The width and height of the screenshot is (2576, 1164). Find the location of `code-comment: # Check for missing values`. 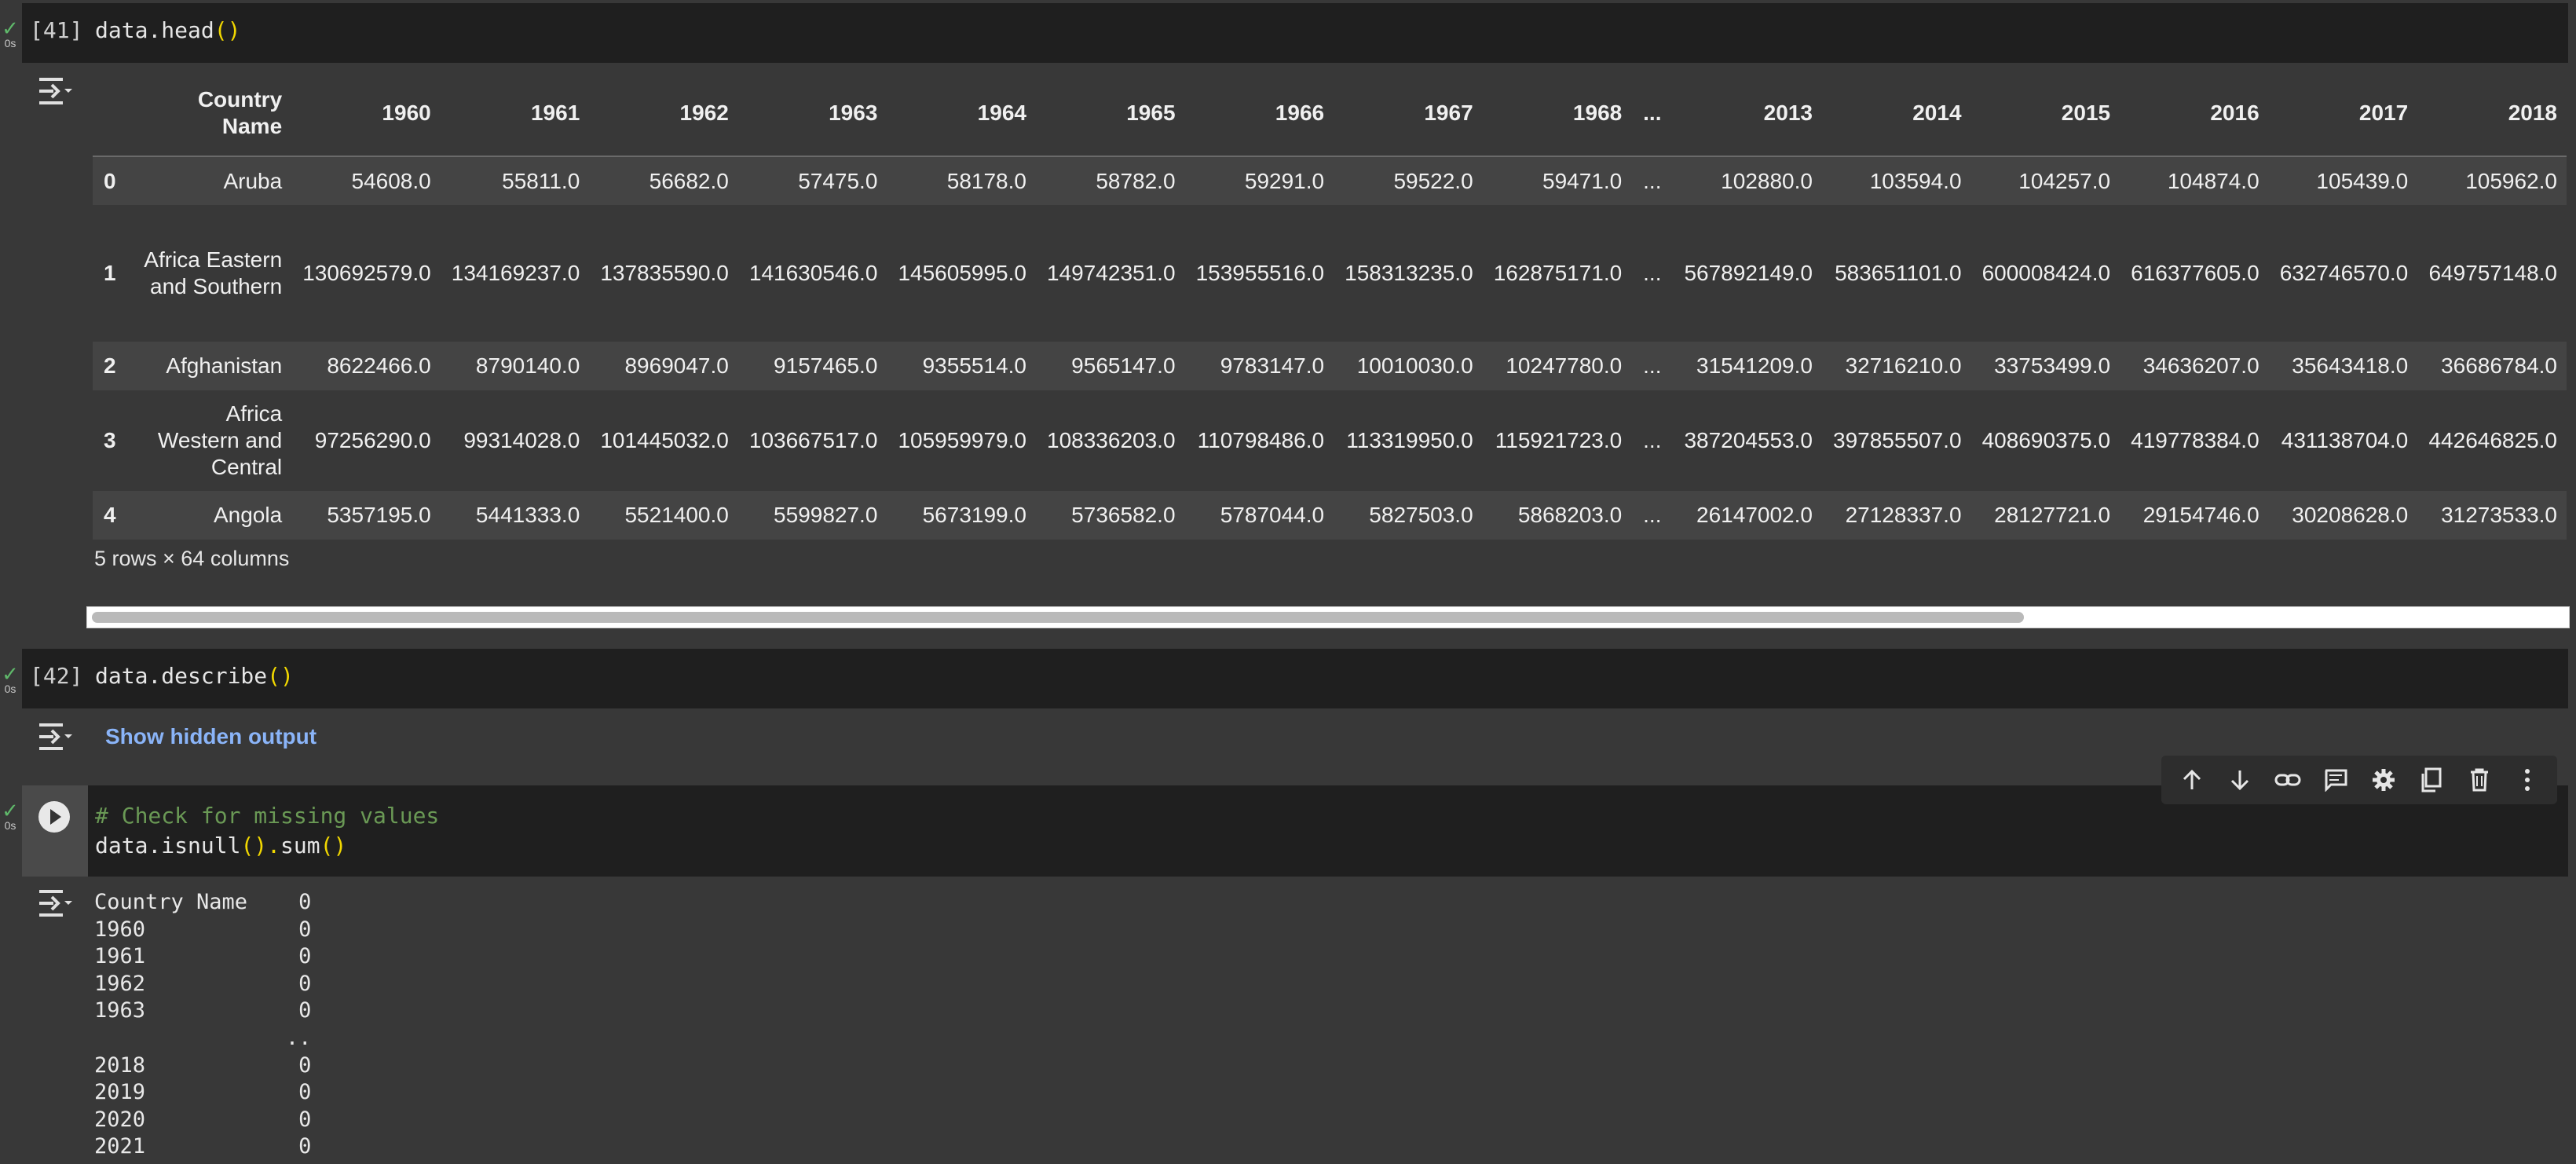

code-comment: # Check for missing values is located at coordinates (267, 816).